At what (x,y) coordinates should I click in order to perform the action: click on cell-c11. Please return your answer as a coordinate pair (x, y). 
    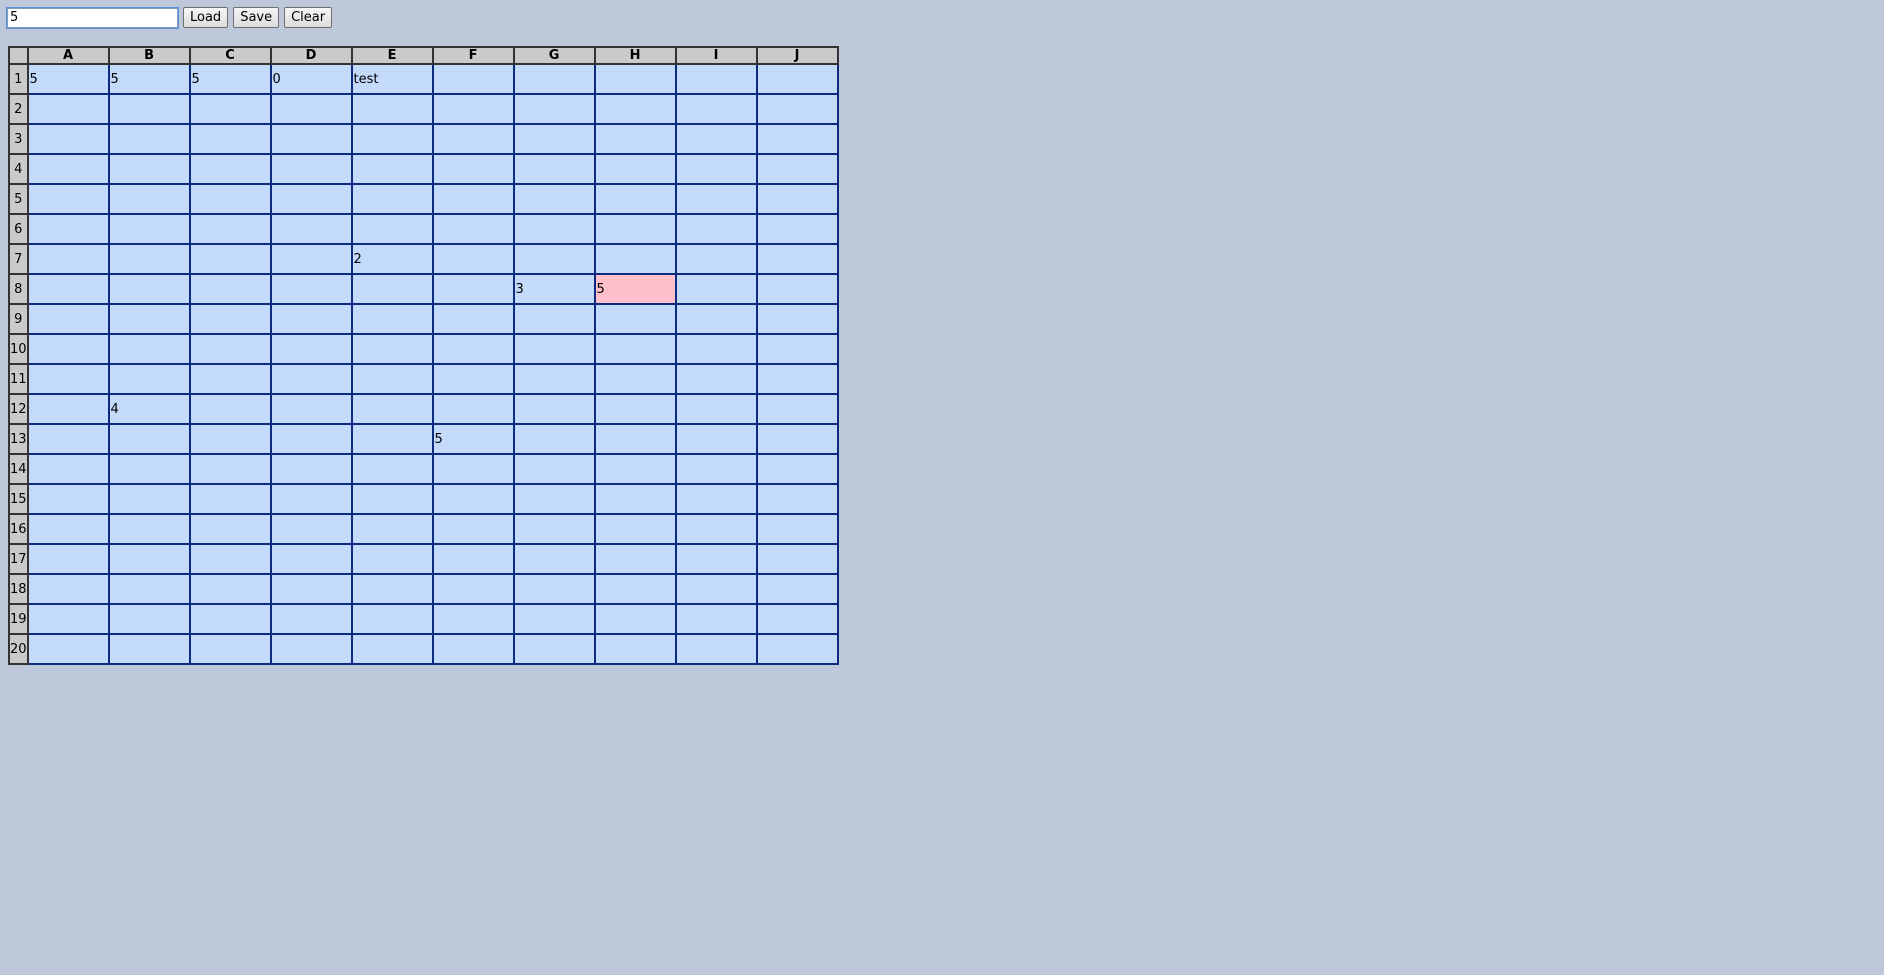
    Looking at the image, I should click on (230, 379).